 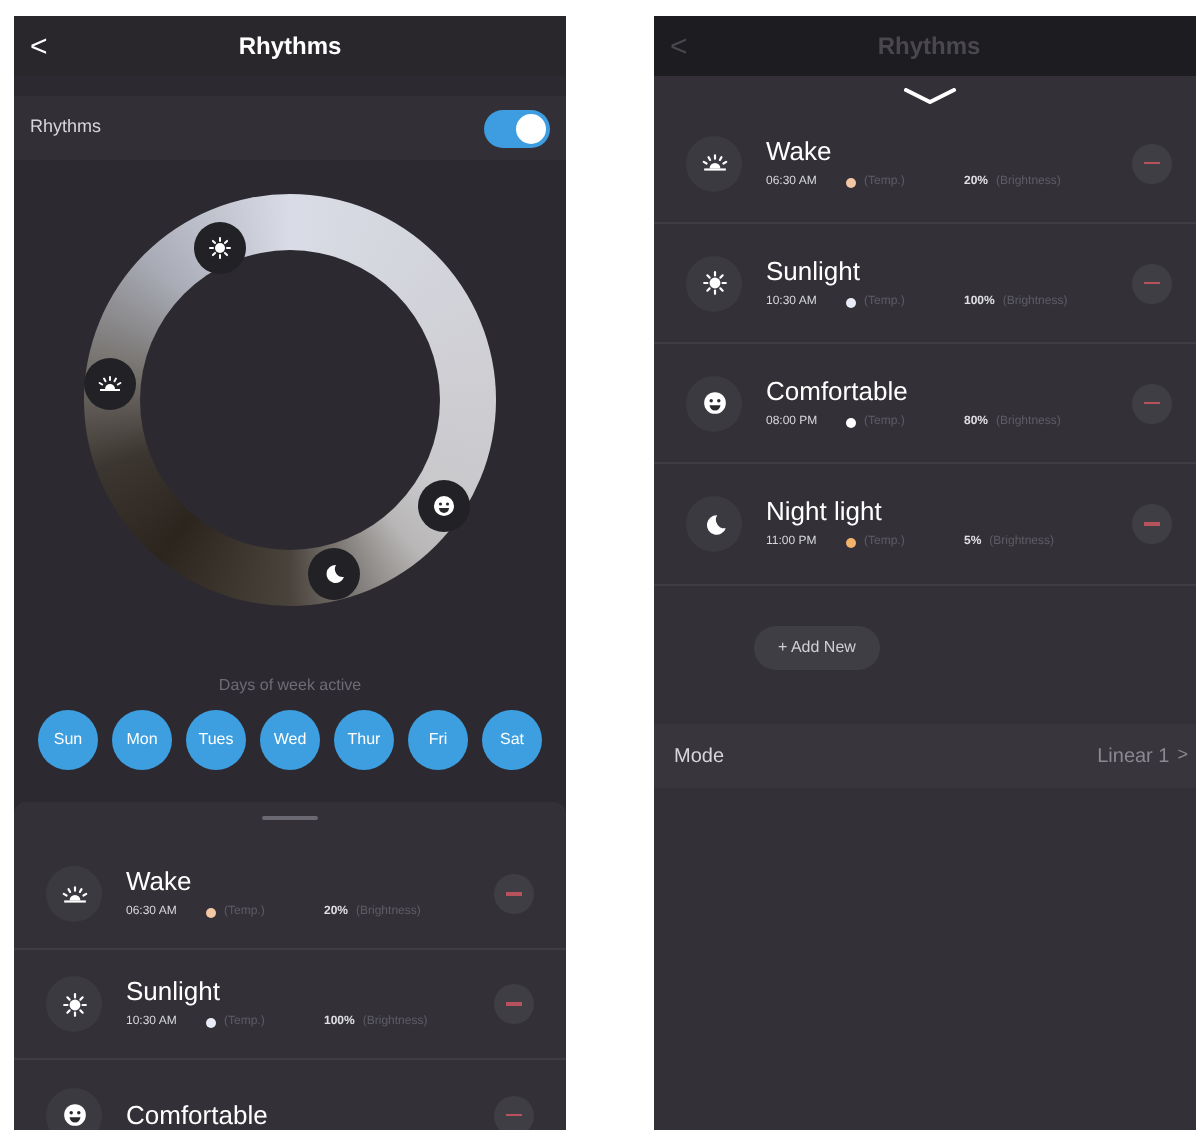 What do you see at coordinates (1133, 757) in the screenshot?
I see `mode-value: Linear 1` at bounding box center [1133, 757].